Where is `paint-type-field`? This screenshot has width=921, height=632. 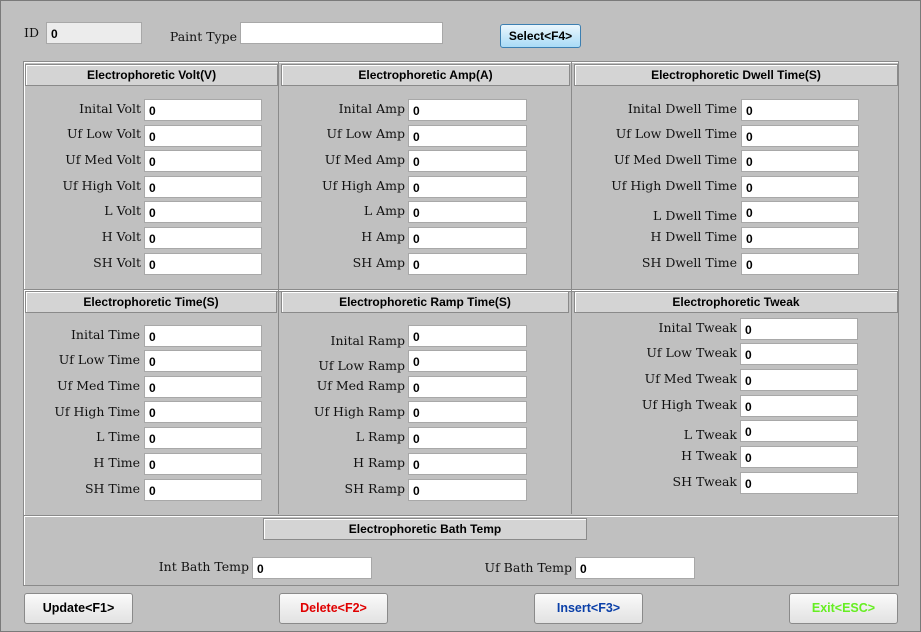
paint-type-field is located at coordinates (341, 33).